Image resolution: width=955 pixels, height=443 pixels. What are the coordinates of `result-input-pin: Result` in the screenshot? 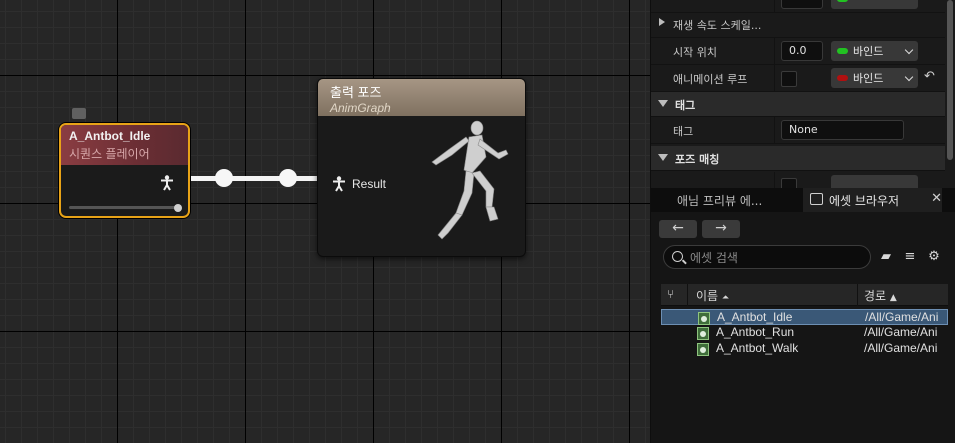 It's located at (359, 184).